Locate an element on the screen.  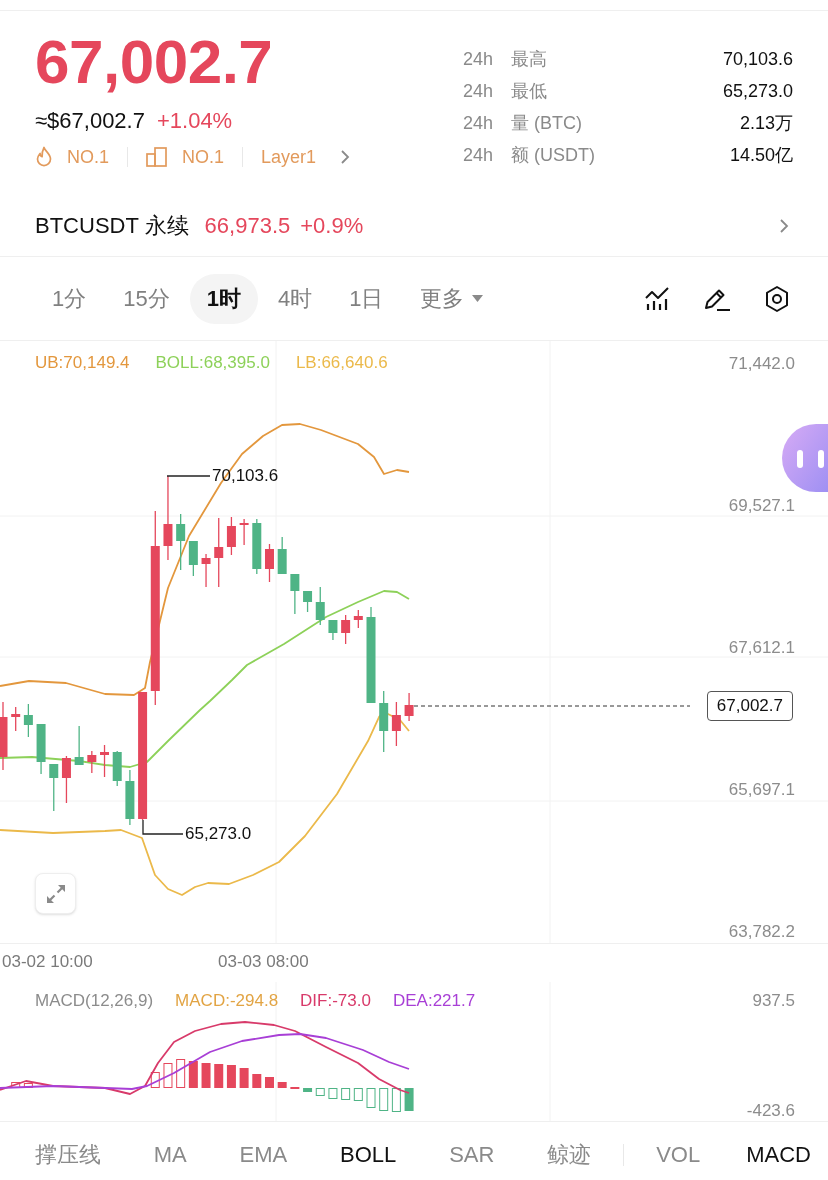
interval-tab: 1分 is located at coordinates (69, 298).